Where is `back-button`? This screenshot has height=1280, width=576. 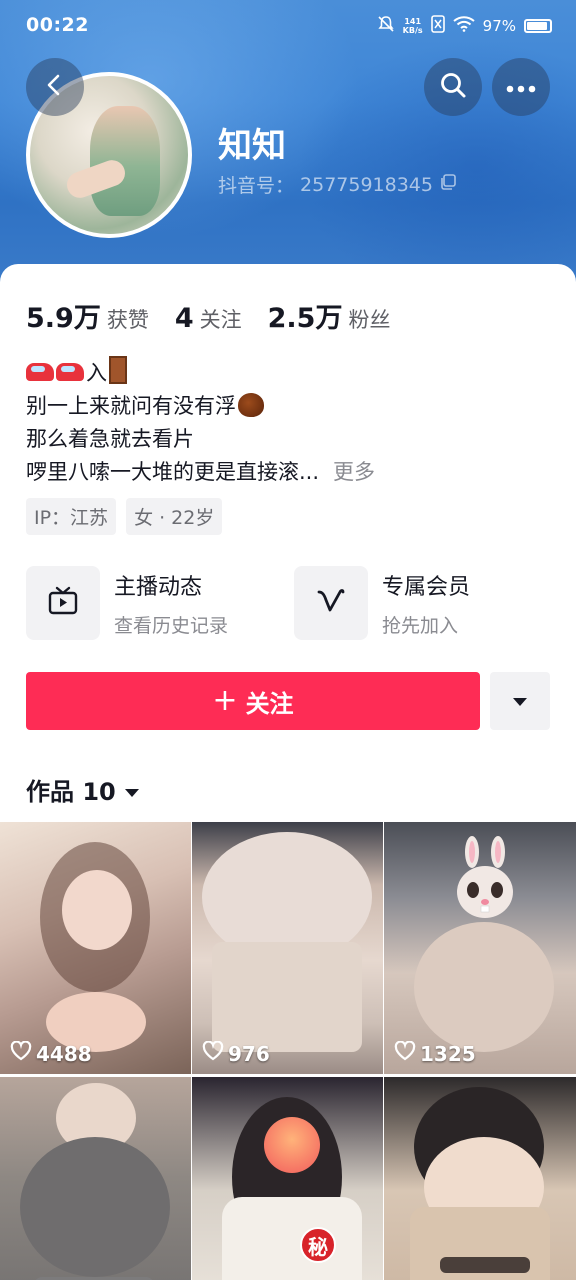
back-button is located at coordinates (55, 87).